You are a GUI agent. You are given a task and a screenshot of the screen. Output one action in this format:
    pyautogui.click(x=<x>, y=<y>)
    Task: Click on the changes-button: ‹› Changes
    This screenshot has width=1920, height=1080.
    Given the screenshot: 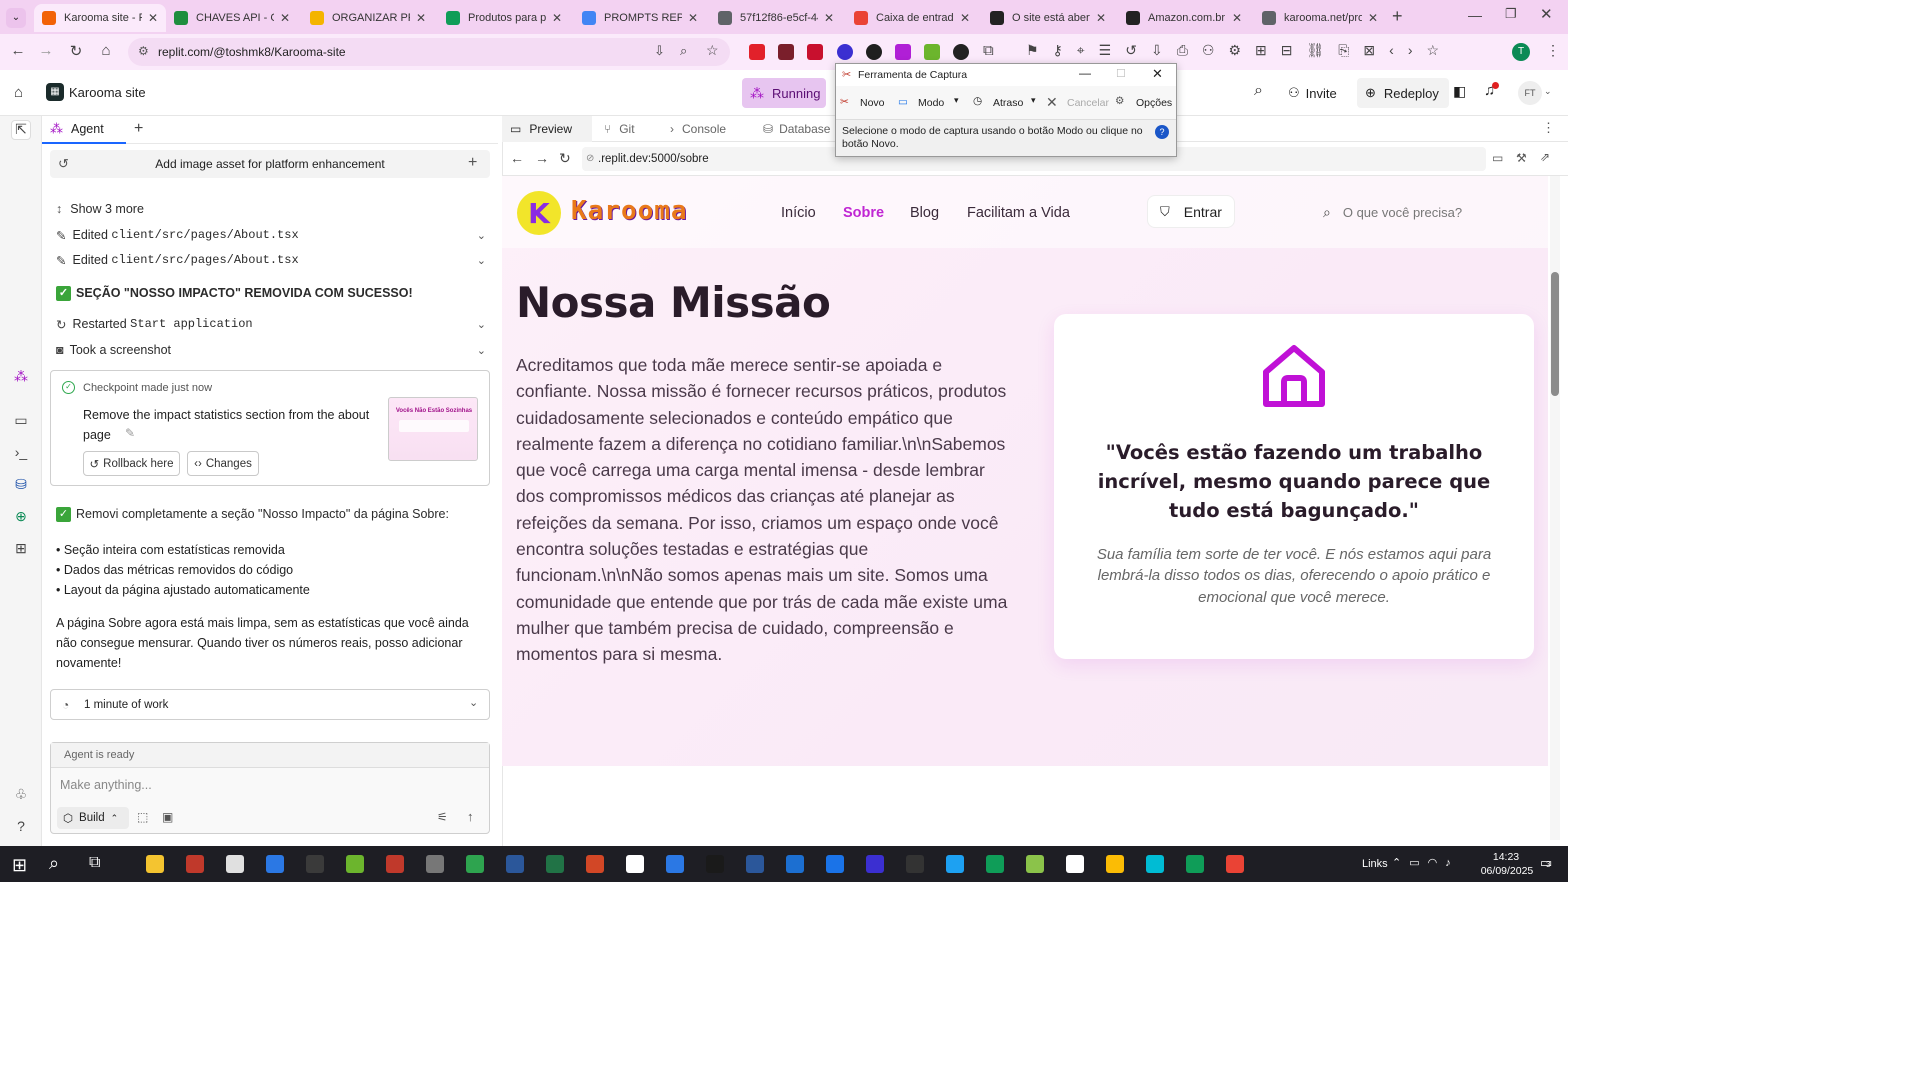 What is the action you would take?
    pyautogui.click(x=223, y=463)
    